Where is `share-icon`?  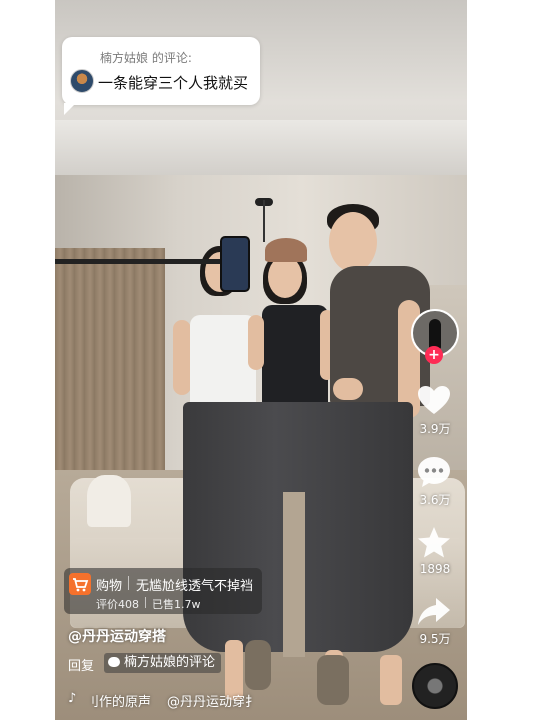 share-icon is located at coordinates (434, 612).